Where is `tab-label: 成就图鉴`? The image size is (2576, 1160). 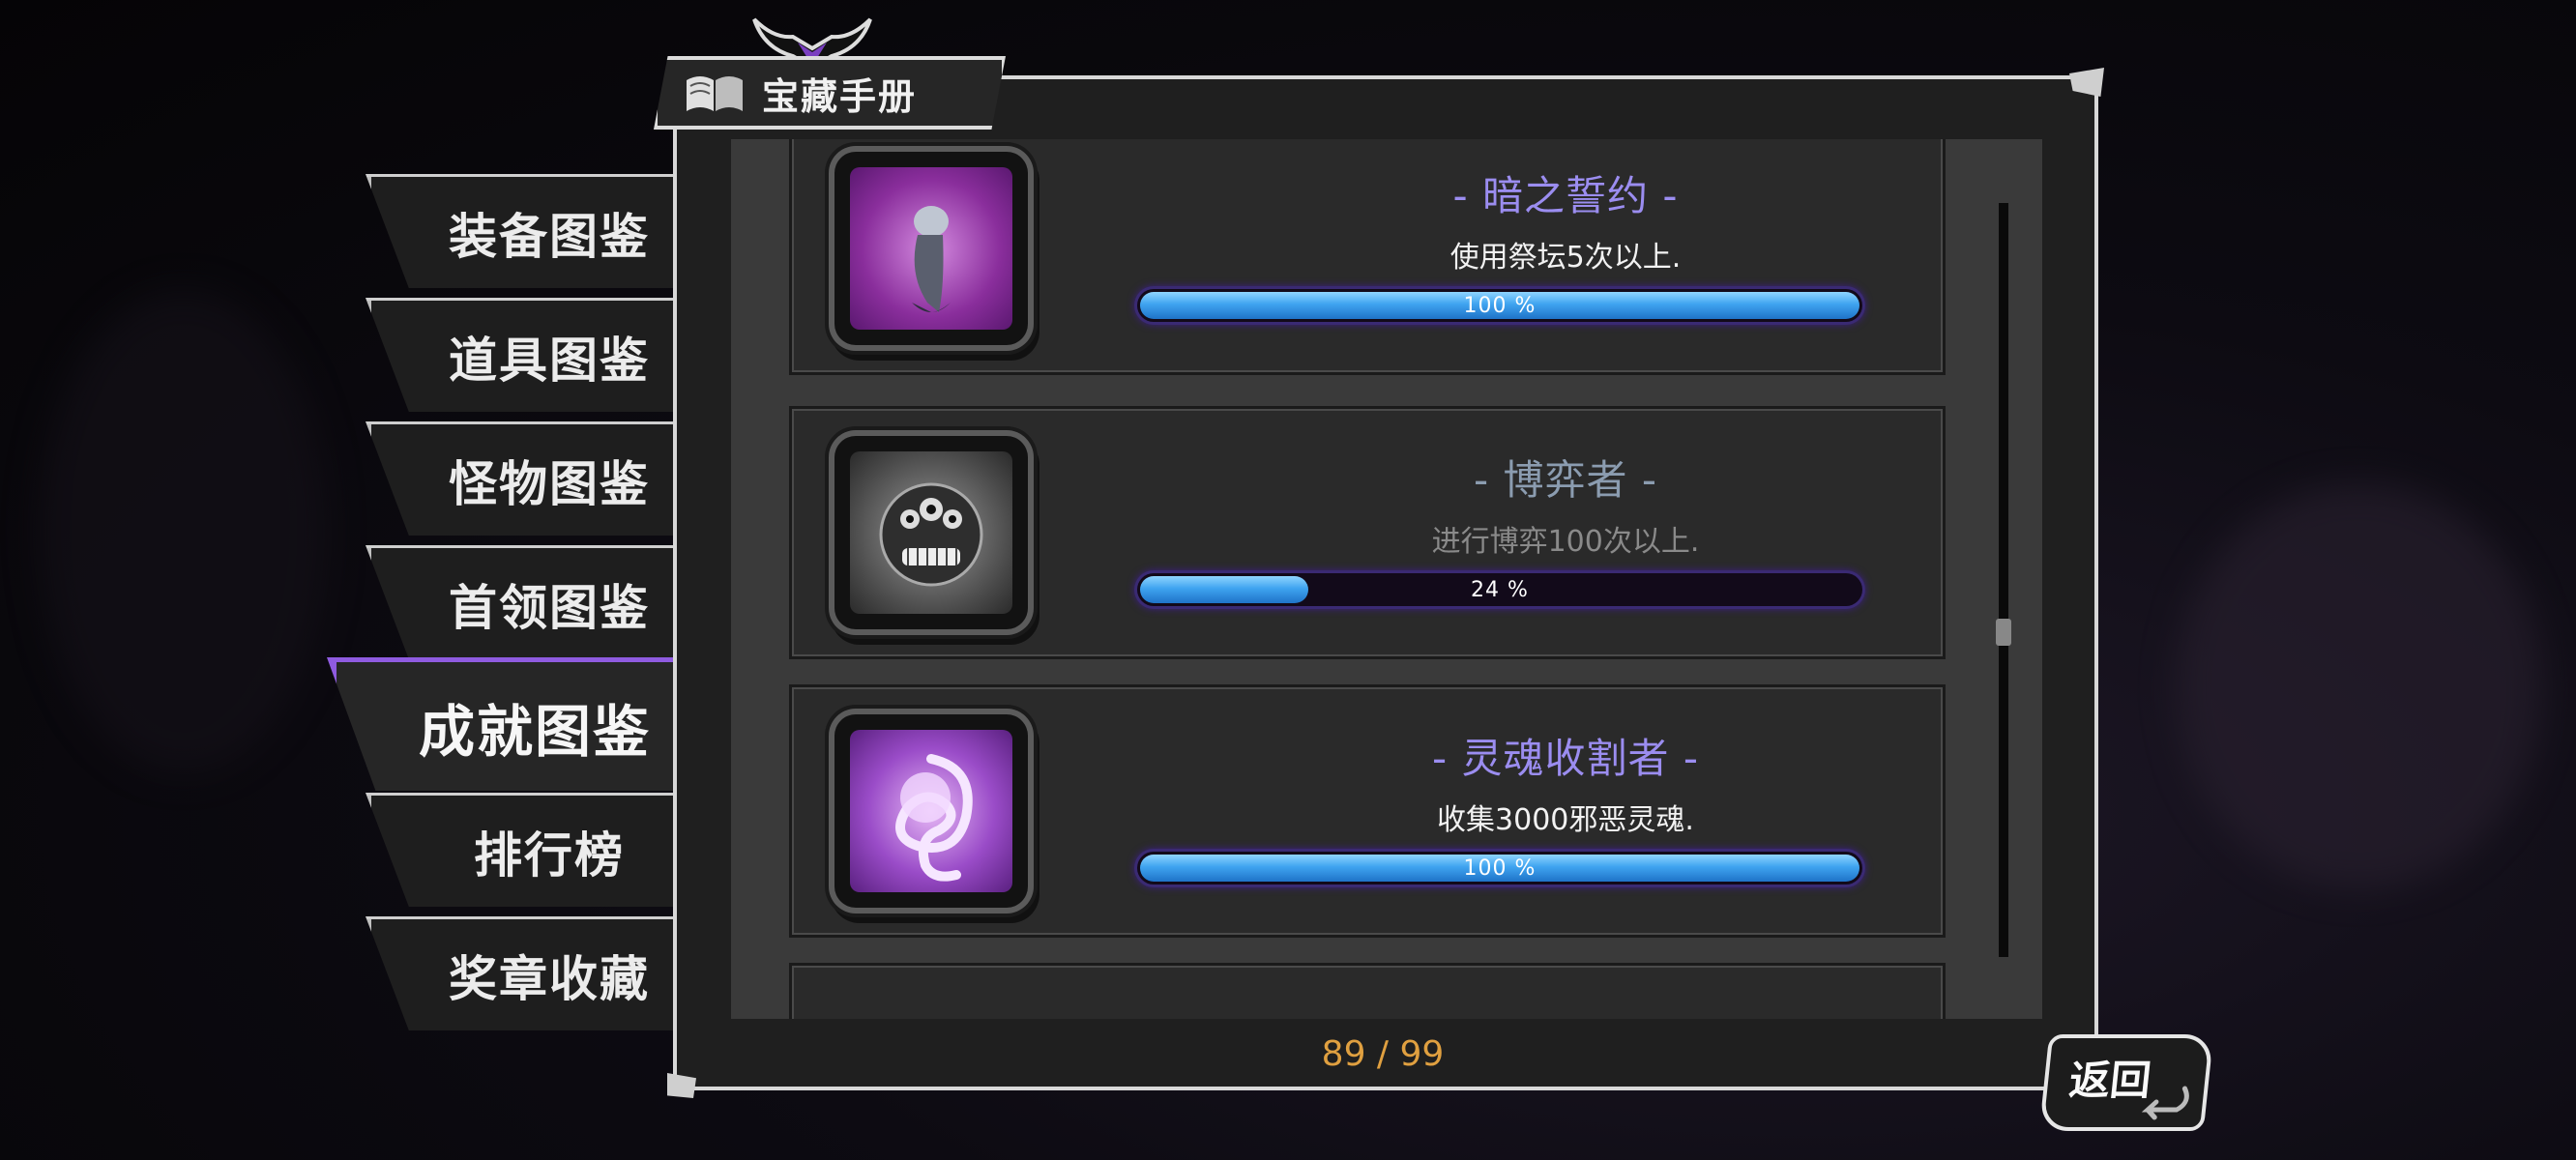 tab-label: 成就图鉴 is located at coordinates (534, 731).